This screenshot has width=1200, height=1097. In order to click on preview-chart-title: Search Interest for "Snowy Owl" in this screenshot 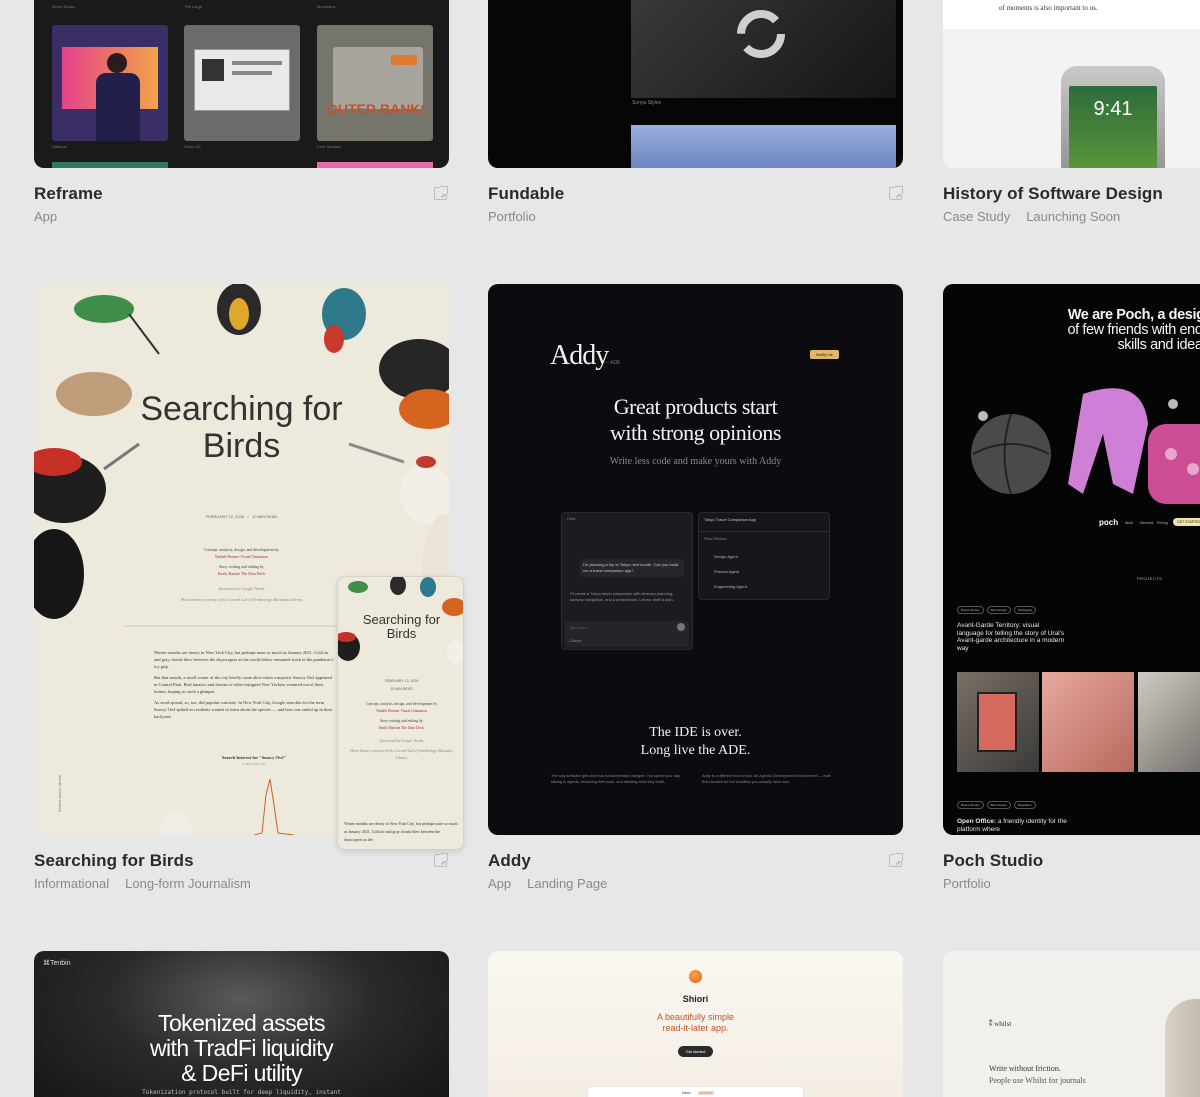, I will do `click(254, 757)`.